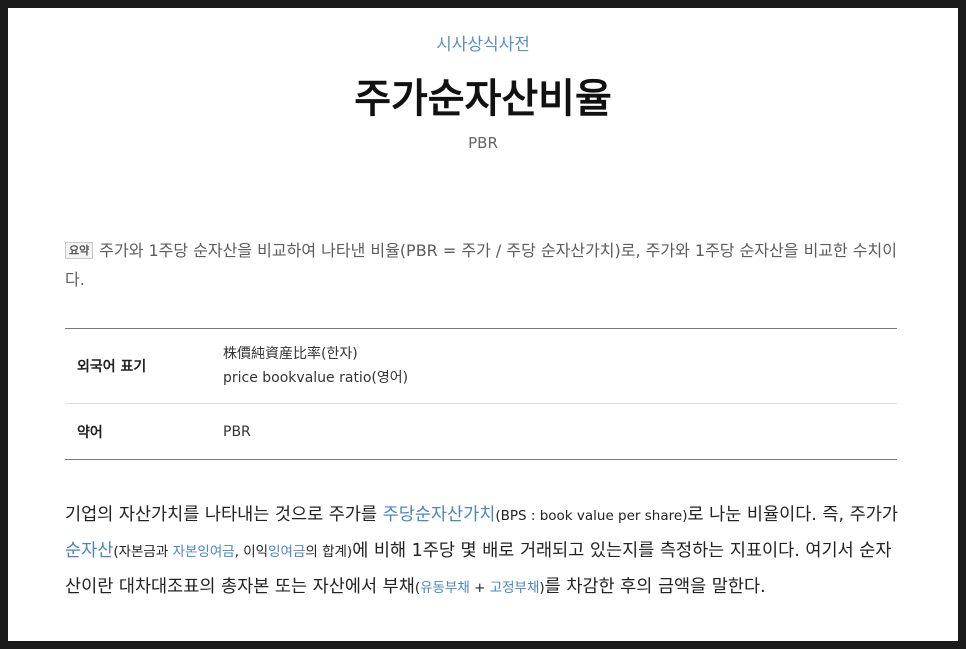 This screenshot has height=649, width=966. I want to click on body-text-segment: (자본금과, so click(143, 552).